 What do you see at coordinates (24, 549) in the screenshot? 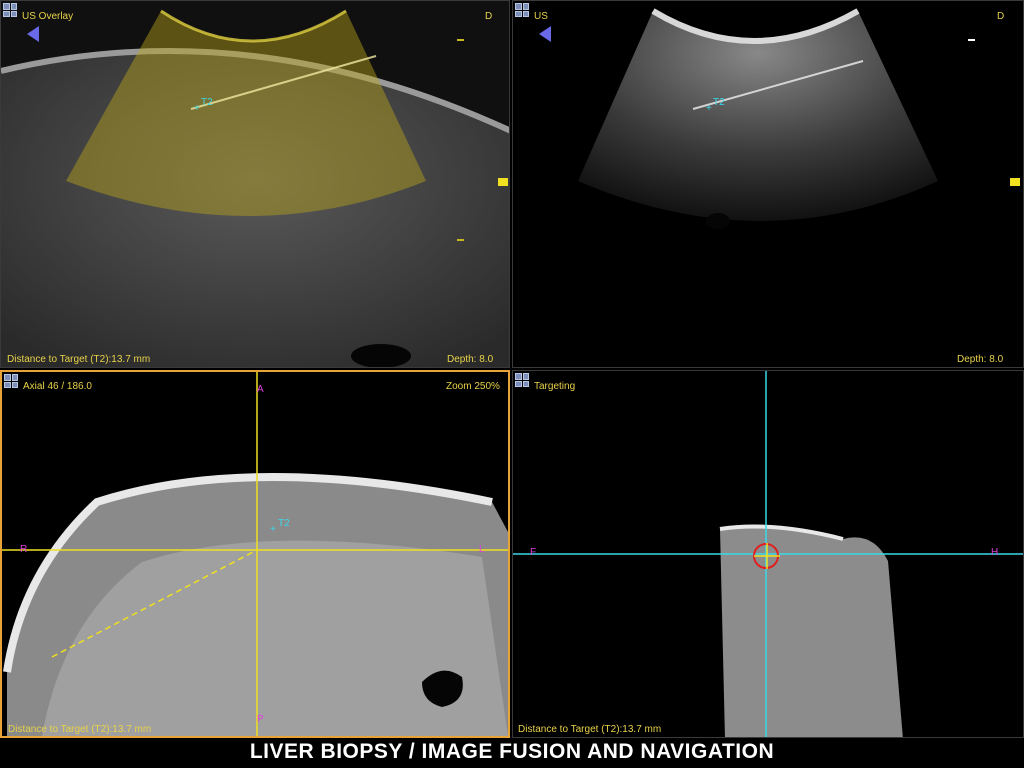
I see `right-marker: R` at bounding box center [24, 549].